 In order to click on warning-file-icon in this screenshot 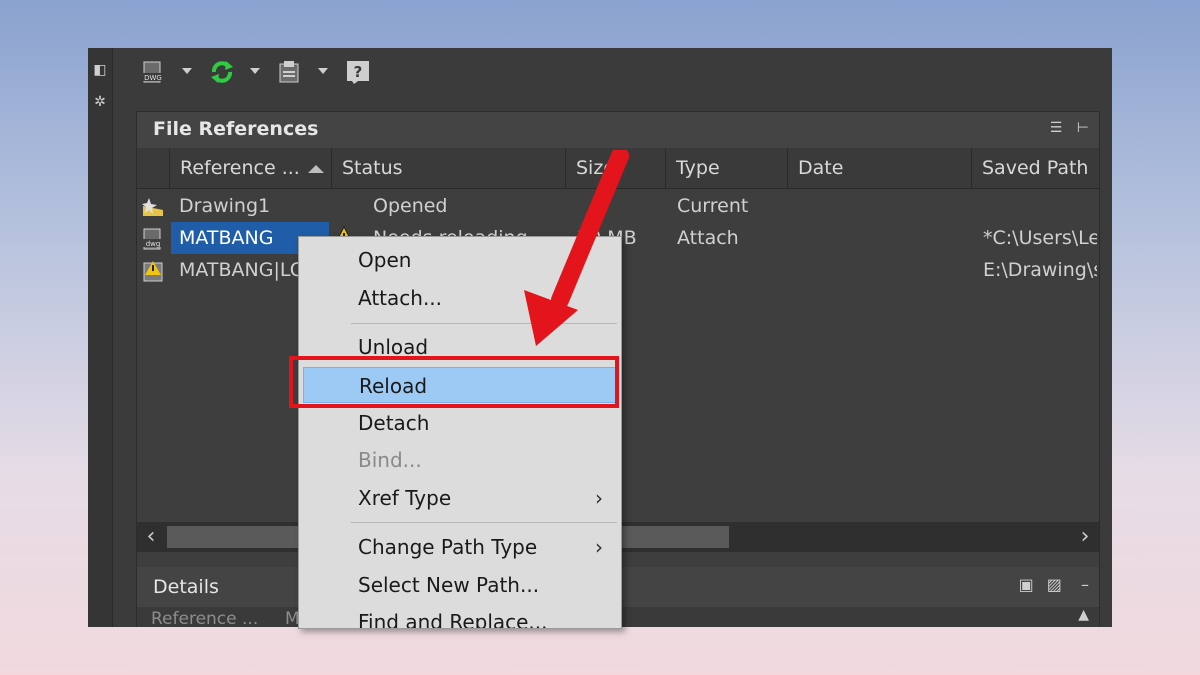, I will do `click(153, 271)`.